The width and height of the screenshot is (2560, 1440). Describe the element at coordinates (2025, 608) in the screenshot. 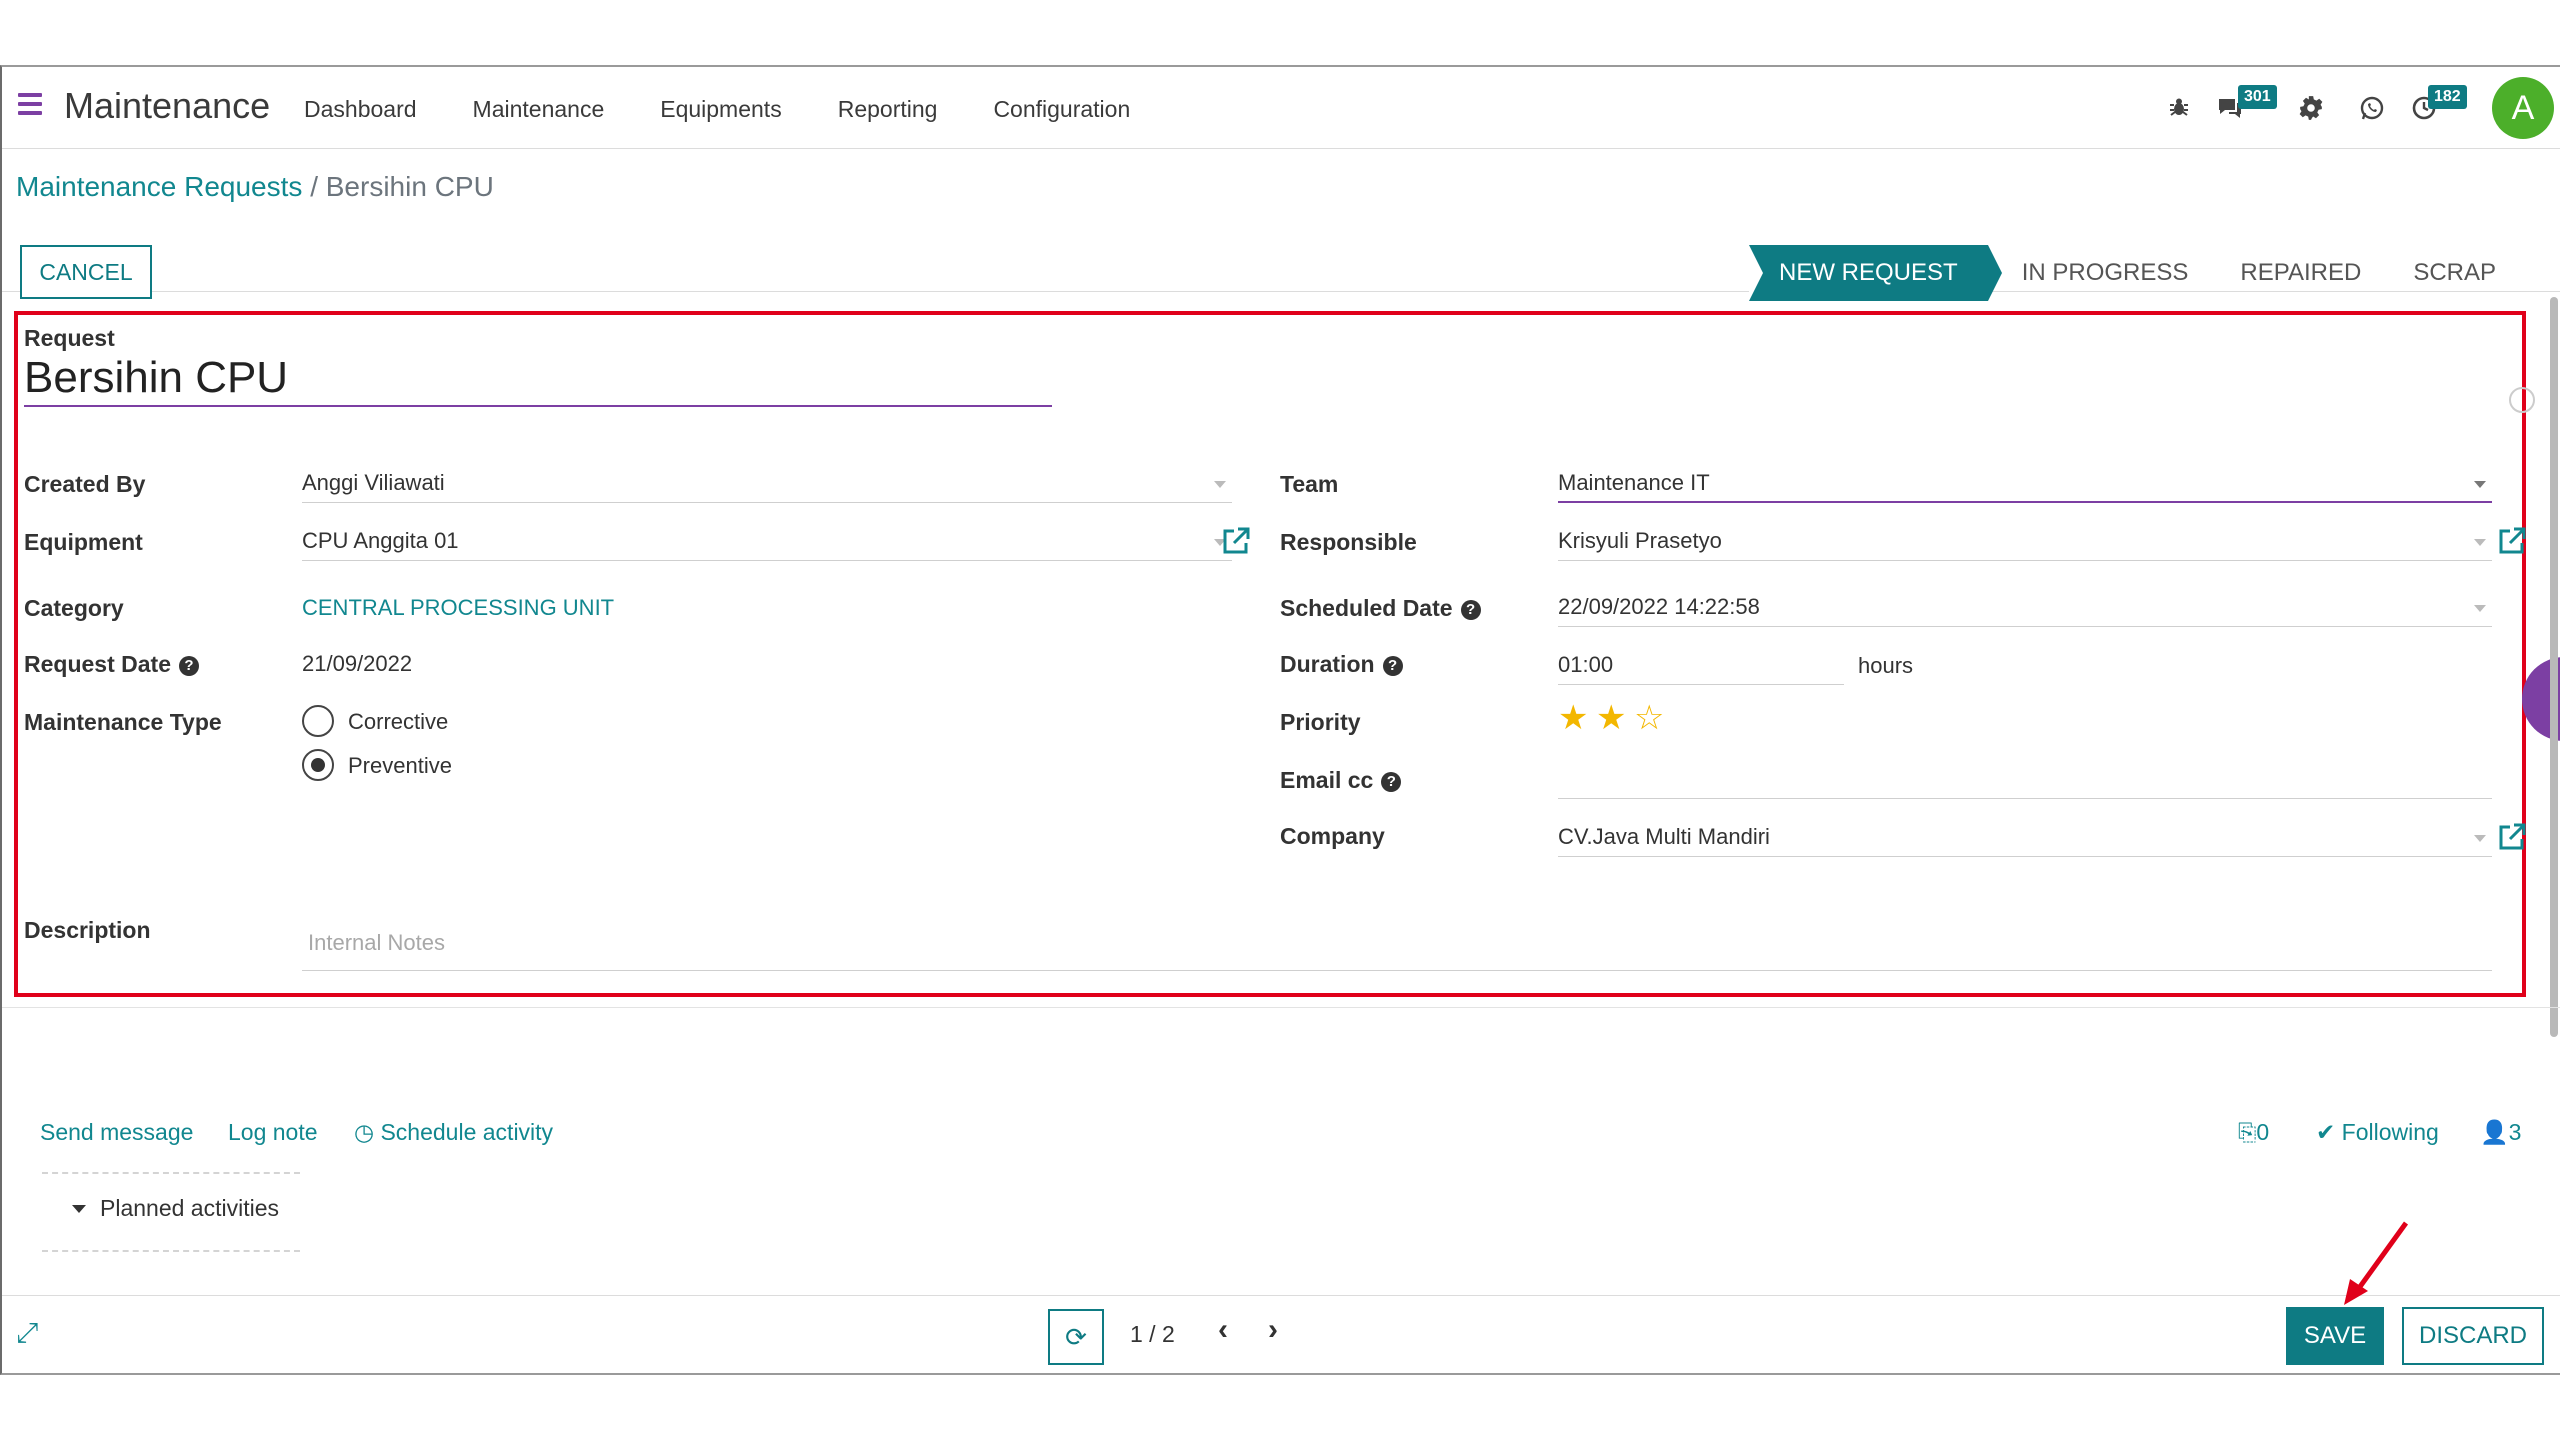

I see `scheduled-date-field: 22/09/2022 14:22:58` at that location.